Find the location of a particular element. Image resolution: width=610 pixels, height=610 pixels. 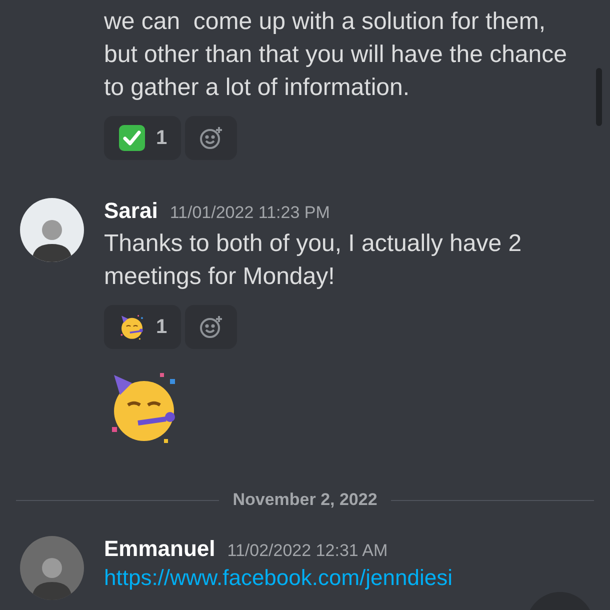

message-timestamp: 11/02/2022 12:31 AM is located at coordinates (307, 551).